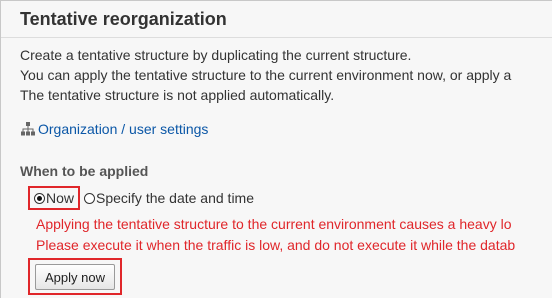  Describe the element at coordinates (90, 198) in the screenshot. I see `specify-date-radio` at that location.